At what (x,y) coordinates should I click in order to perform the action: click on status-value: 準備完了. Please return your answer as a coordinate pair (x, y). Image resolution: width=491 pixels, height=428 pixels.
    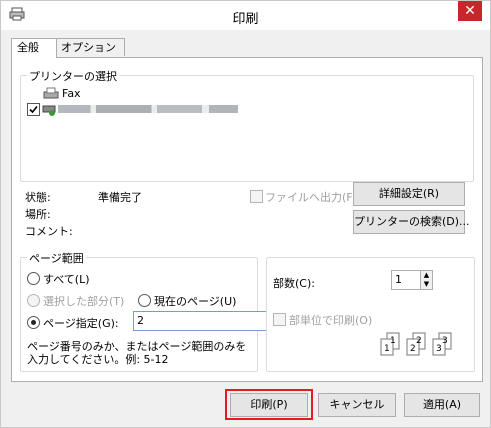
    Looking at the image, I should click on (120, 197).